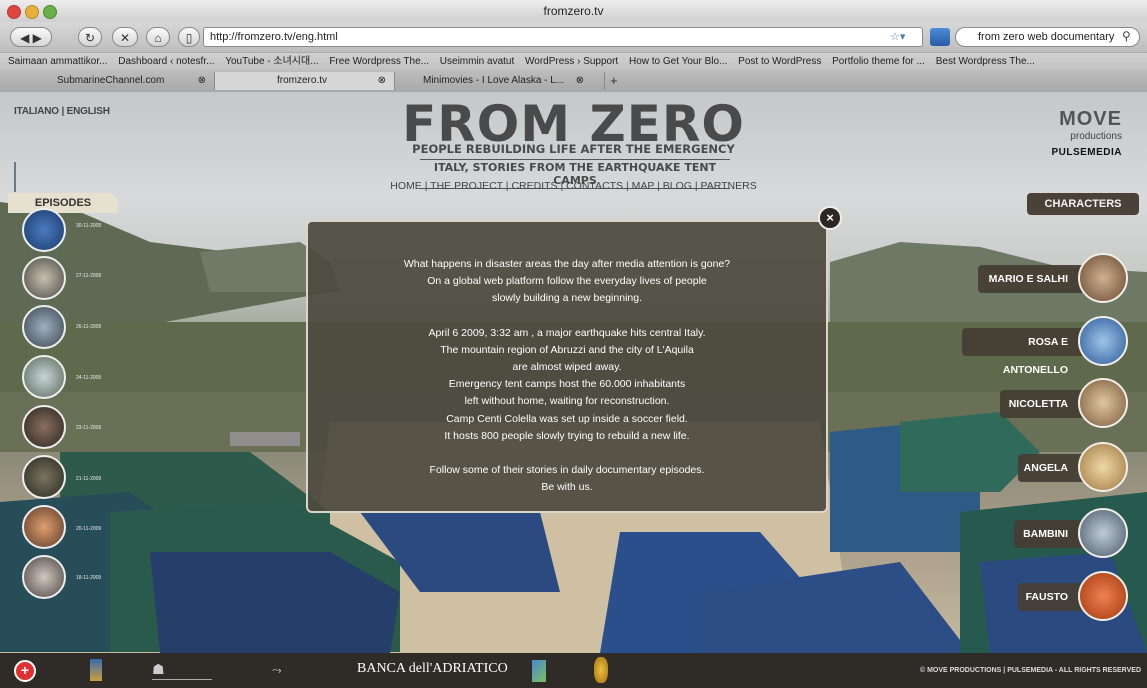  What do you see at coordinates (182, 670) in the screenshot?
I see `film-commission-logo: ☗` at bounding box center [182, 670].